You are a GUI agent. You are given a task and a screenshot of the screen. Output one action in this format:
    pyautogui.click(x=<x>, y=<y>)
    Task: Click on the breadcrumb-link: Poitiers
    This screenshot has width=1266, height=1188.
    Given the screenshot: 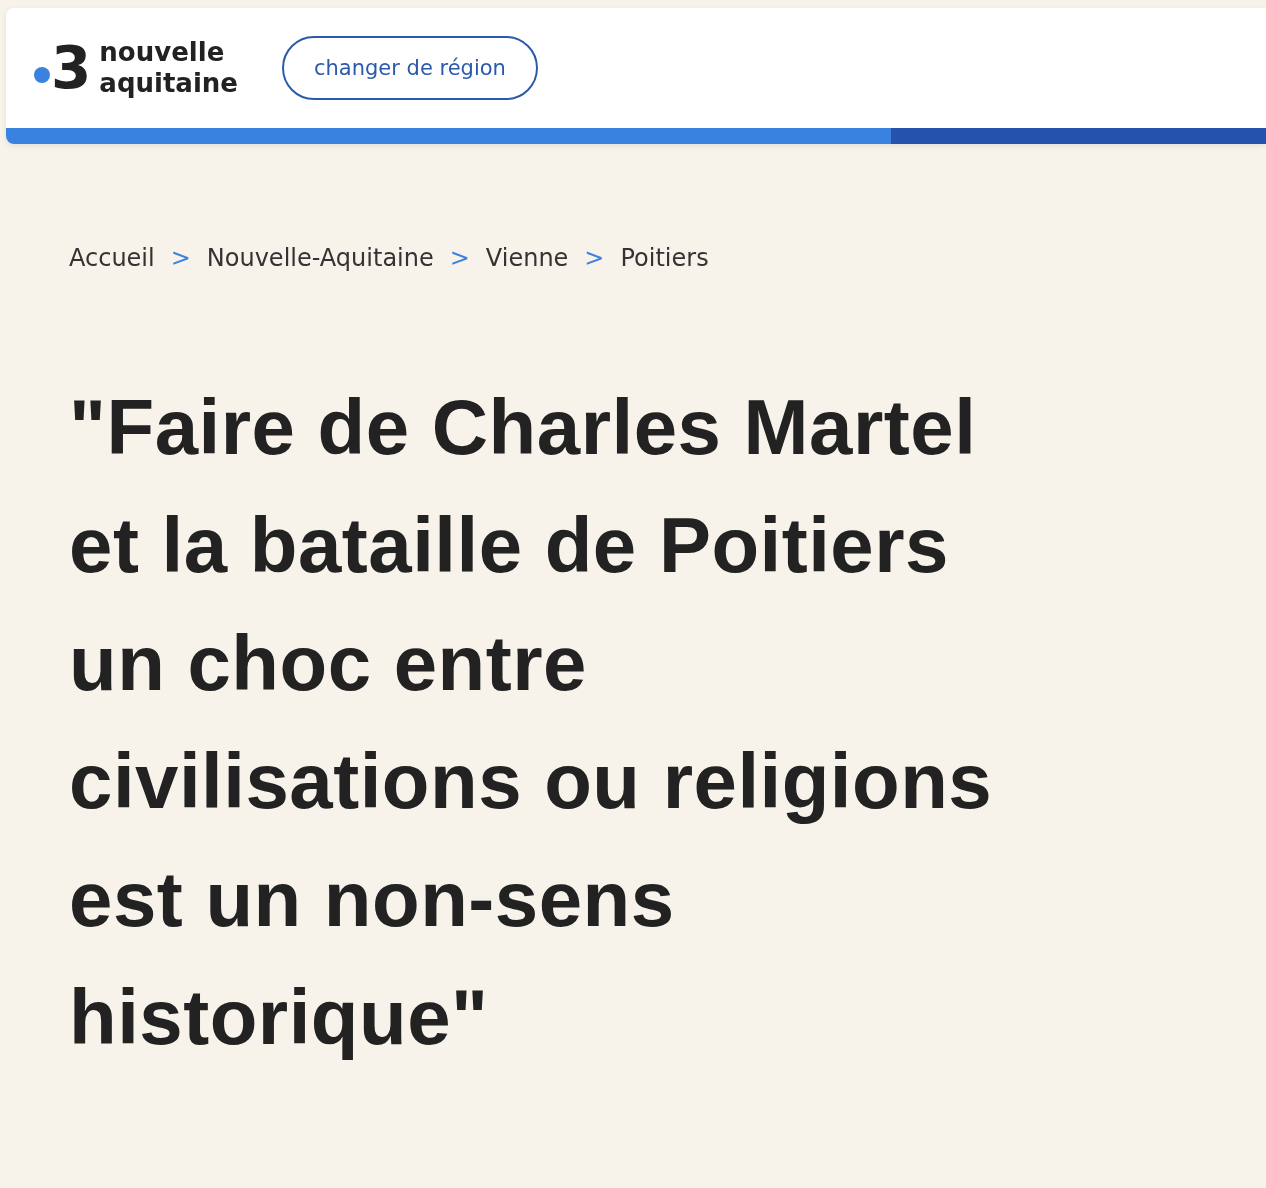 What is the action you would take?
    pyautogui.click(x=664, y=258)
    